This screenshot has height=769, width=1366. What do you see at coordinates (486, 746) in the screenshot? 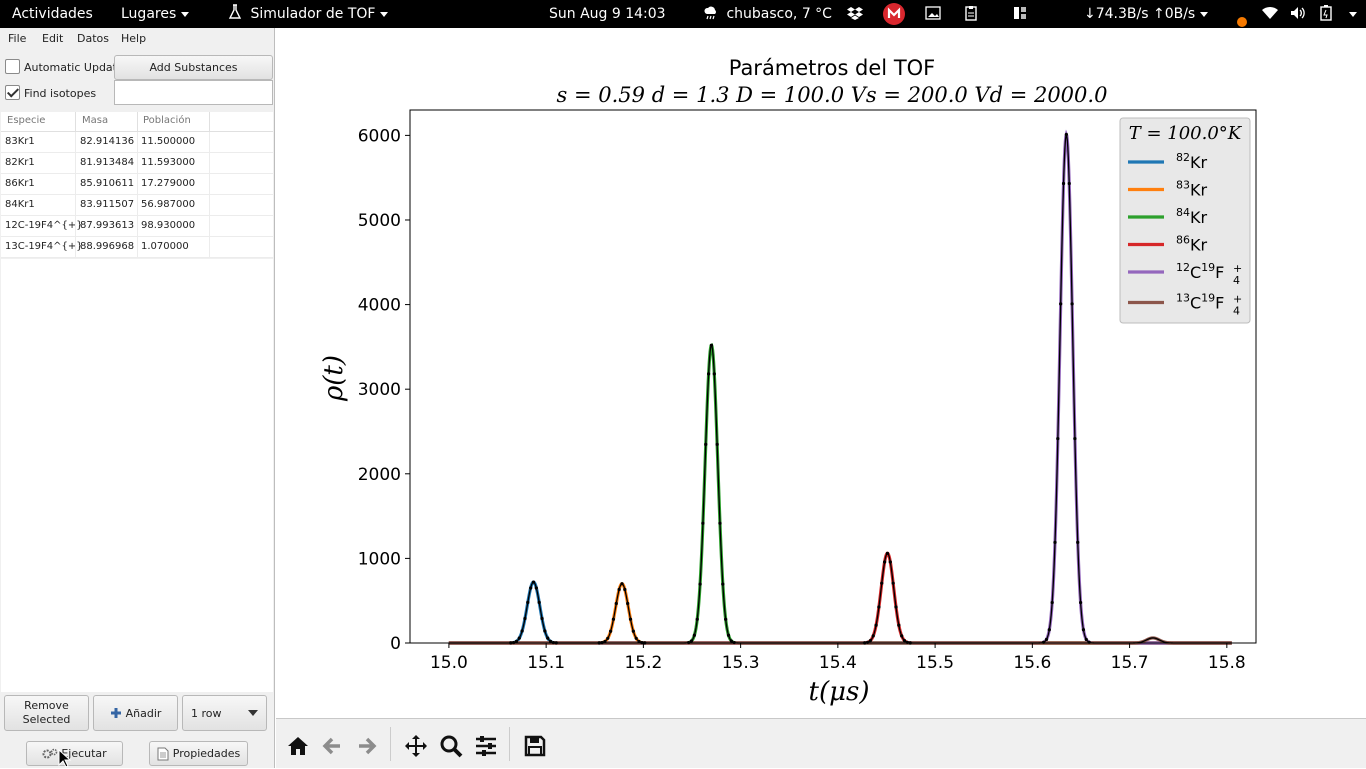
I see `configure-subplots-icon` at bounding box center [486, 746].